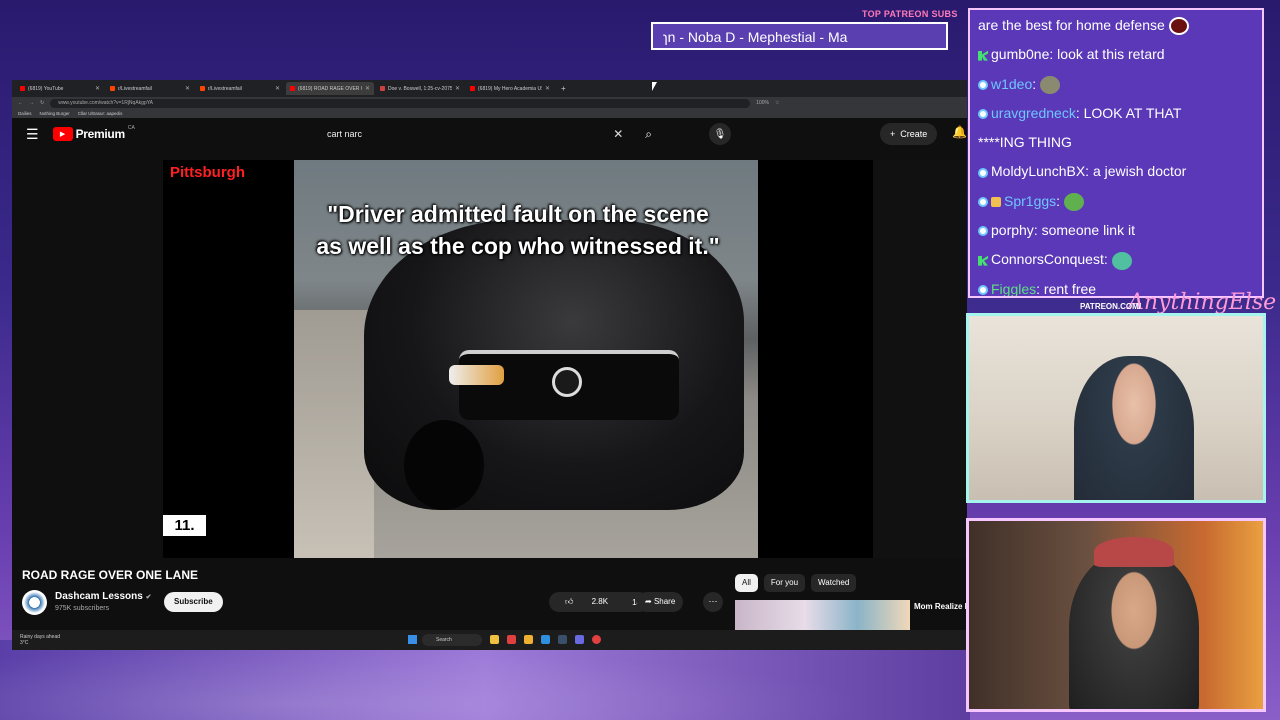 Image resolution: width=1280 pixels, height=720 pixels. I want to click on red-cap, so click(1134, 552).